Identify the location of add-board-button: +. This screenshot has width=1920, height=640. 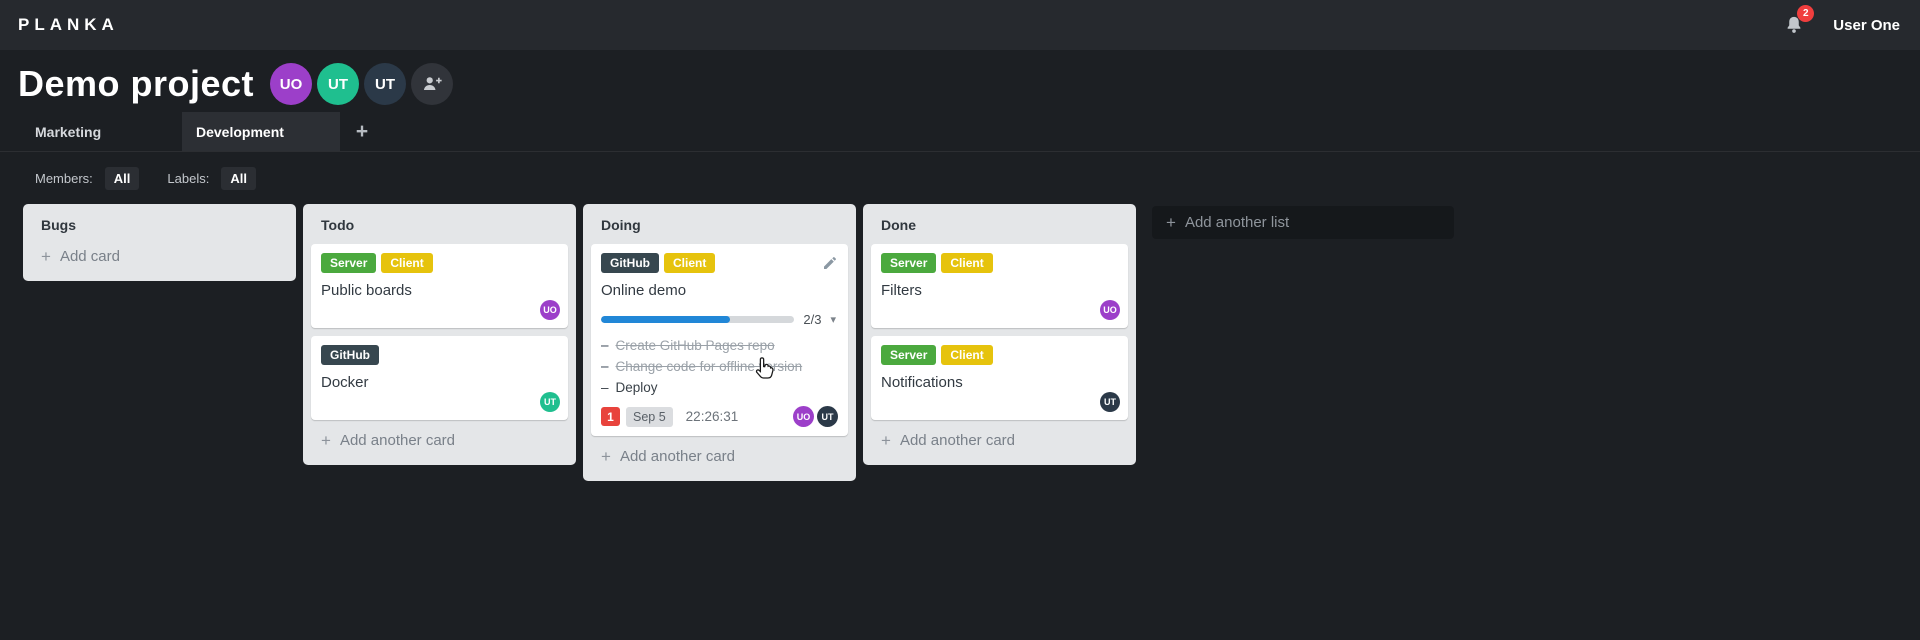
(362, 131).